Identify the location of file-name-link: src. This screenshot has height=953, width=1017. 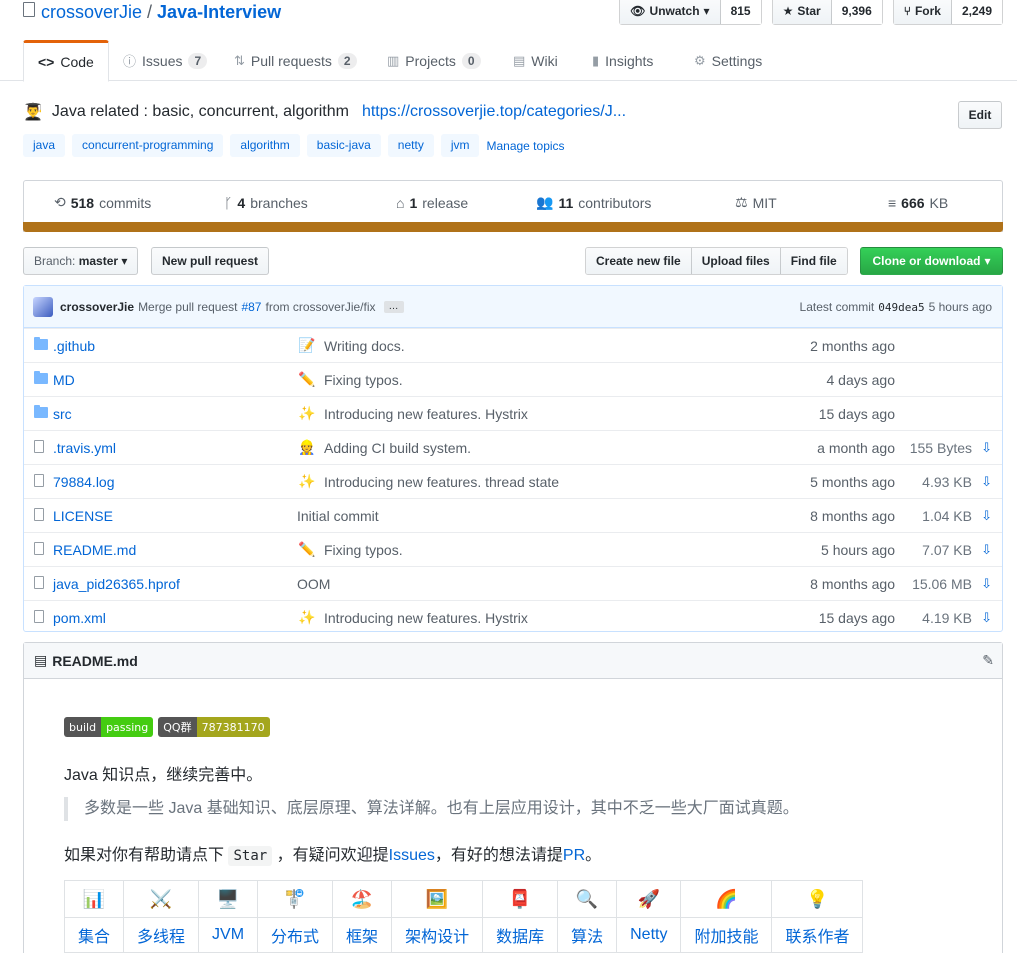
(62, 414).